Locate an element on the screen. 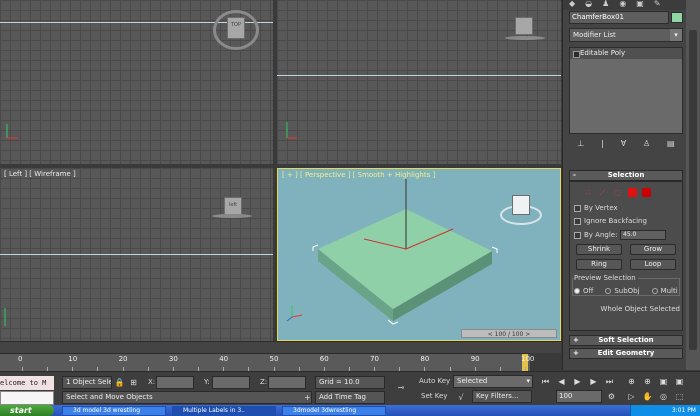 Image resolution: width=700 pixels, height=416 pixels. preview-subobj-radio: SubObj is located at coordinates (622, 291).